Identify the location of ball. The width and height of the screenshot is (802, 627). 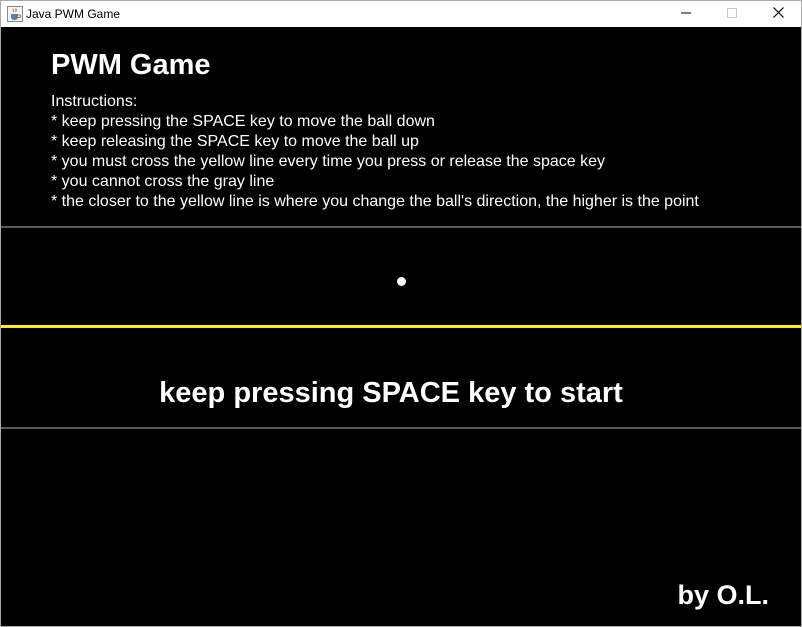
(401, 281).